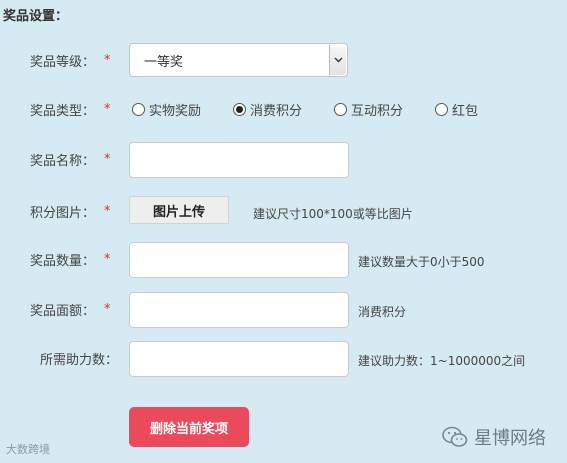 The height and width of the screenshot is (463, 567). What do you see at coordinates (79, 360) in the screenshot?
I see `assist-label: 所需助力数：` at bounding box center [79, 360].